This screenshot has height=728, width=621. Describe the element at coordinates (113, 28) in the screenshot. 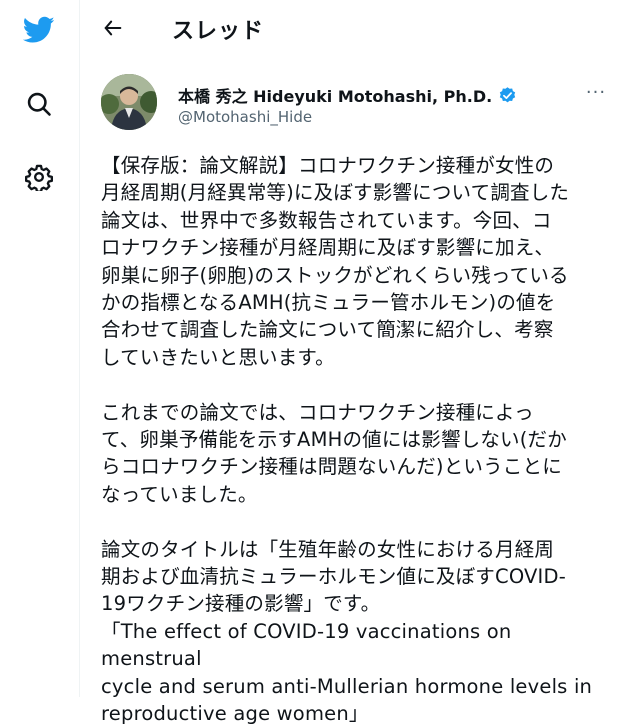

I see `back-arrow-icon` at that location.